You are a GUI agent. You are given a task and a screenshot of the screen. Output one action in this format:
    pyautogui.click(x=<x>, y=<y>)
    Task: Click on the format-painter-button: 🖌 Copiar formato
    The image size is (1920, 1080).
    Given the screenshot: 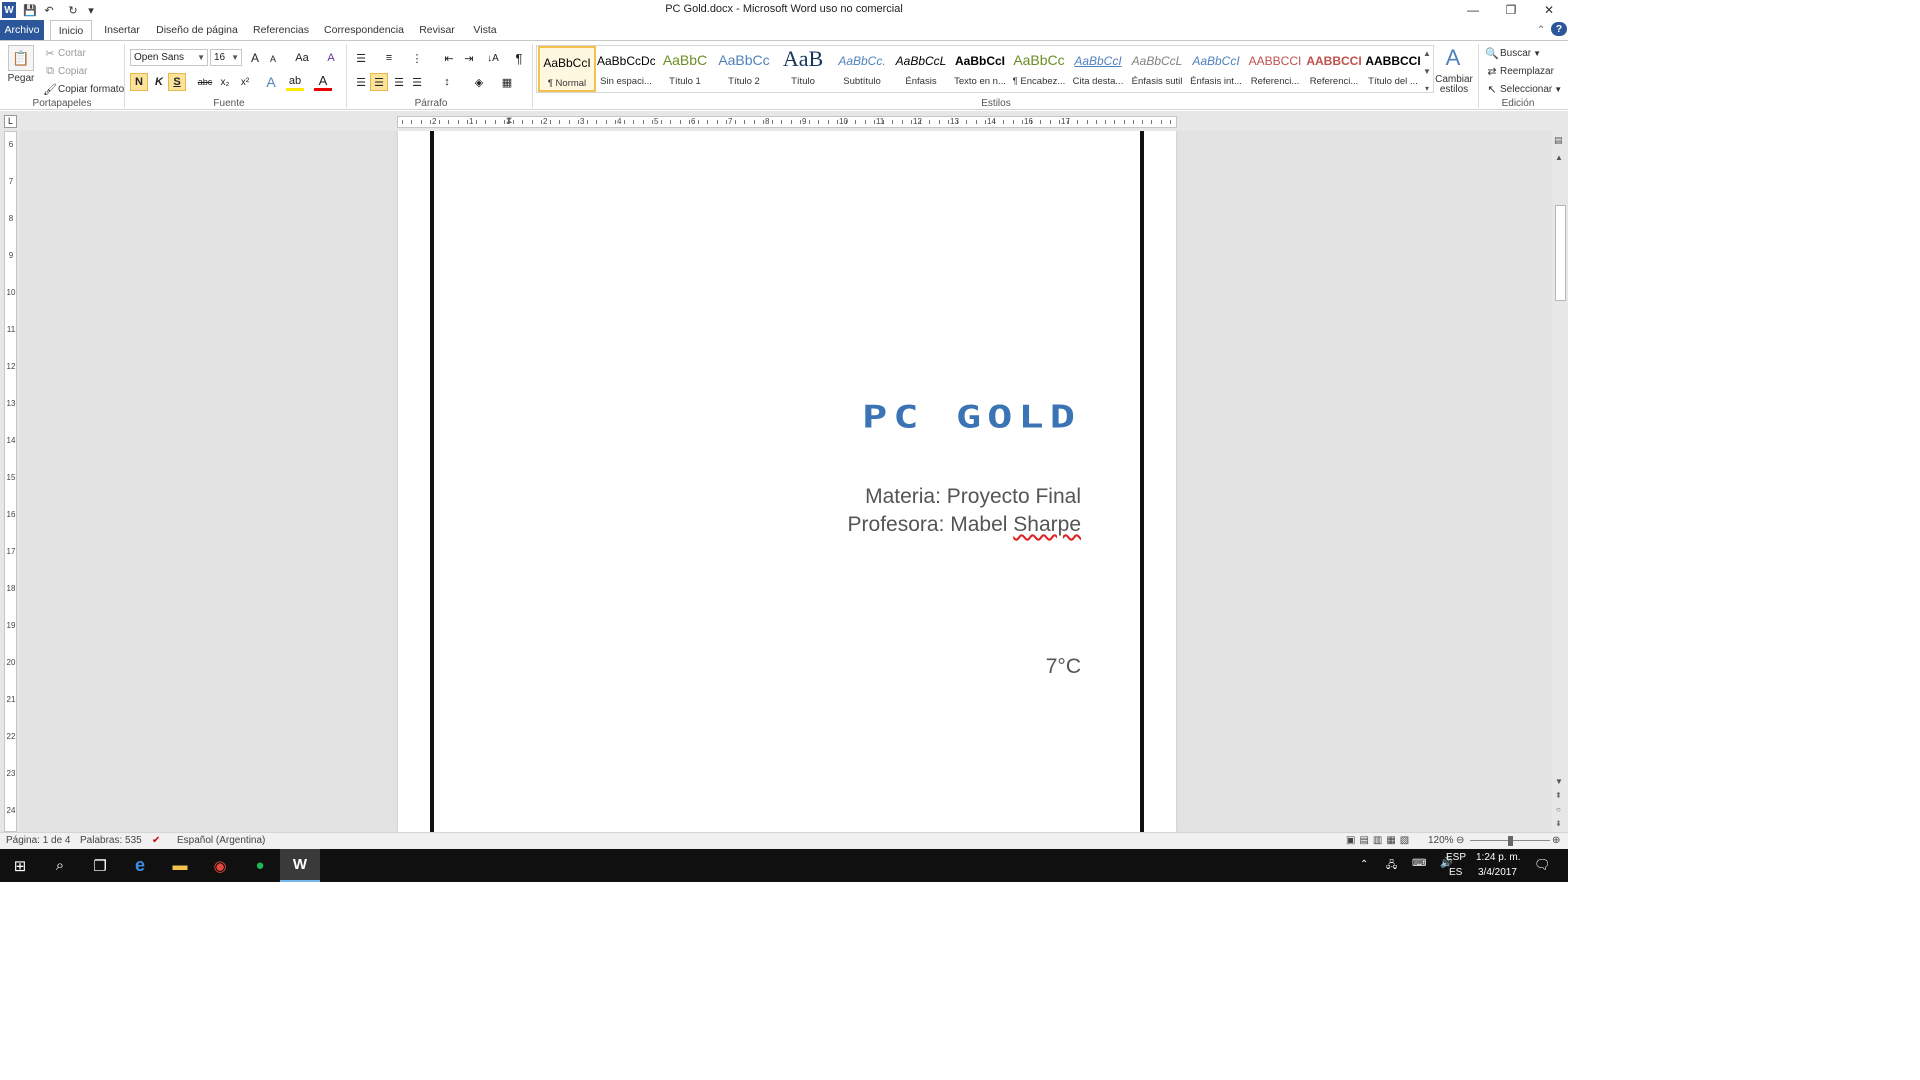 What is the action you would take?
    pyautogui.click(x=83, y=89)
    